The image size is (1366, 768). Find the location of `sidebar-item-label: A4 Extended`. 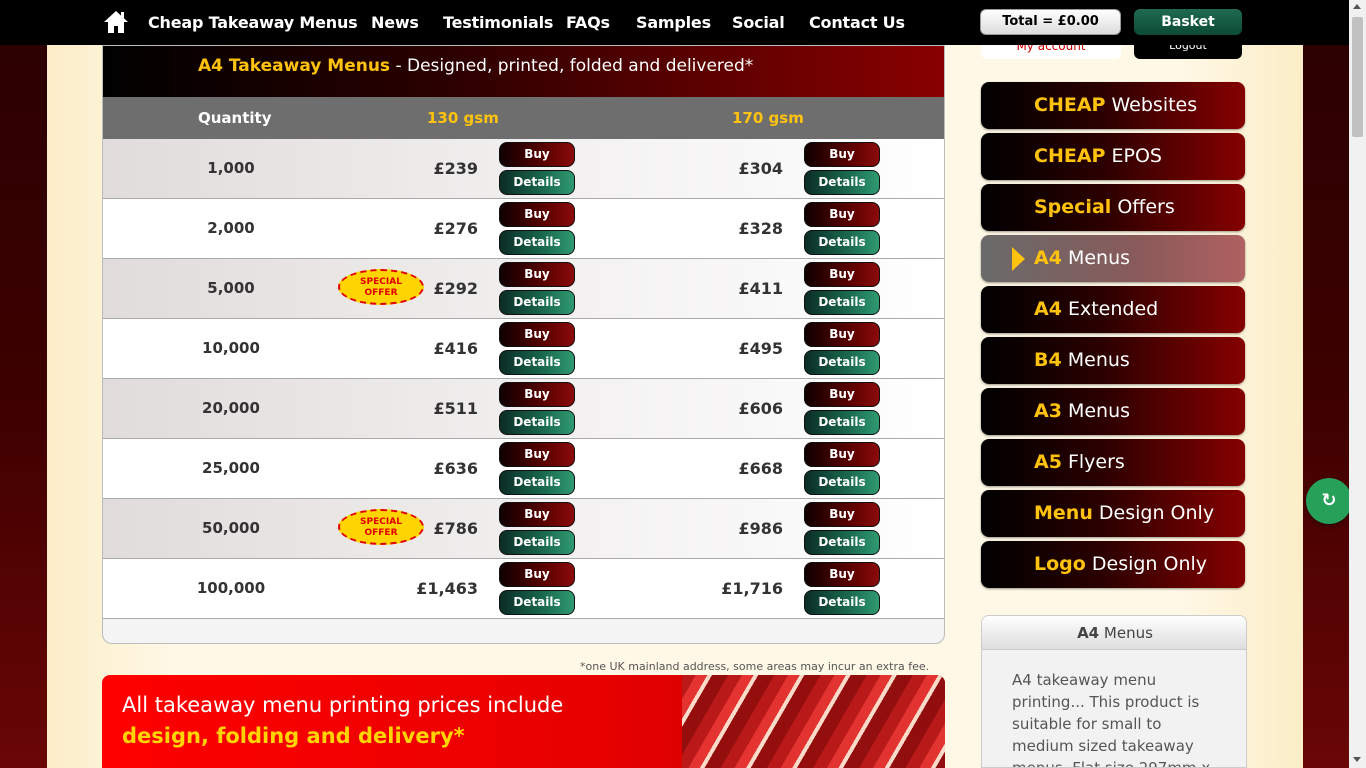

sidebar-item-label: A4 Extended is located at coordinates (1096, 309).